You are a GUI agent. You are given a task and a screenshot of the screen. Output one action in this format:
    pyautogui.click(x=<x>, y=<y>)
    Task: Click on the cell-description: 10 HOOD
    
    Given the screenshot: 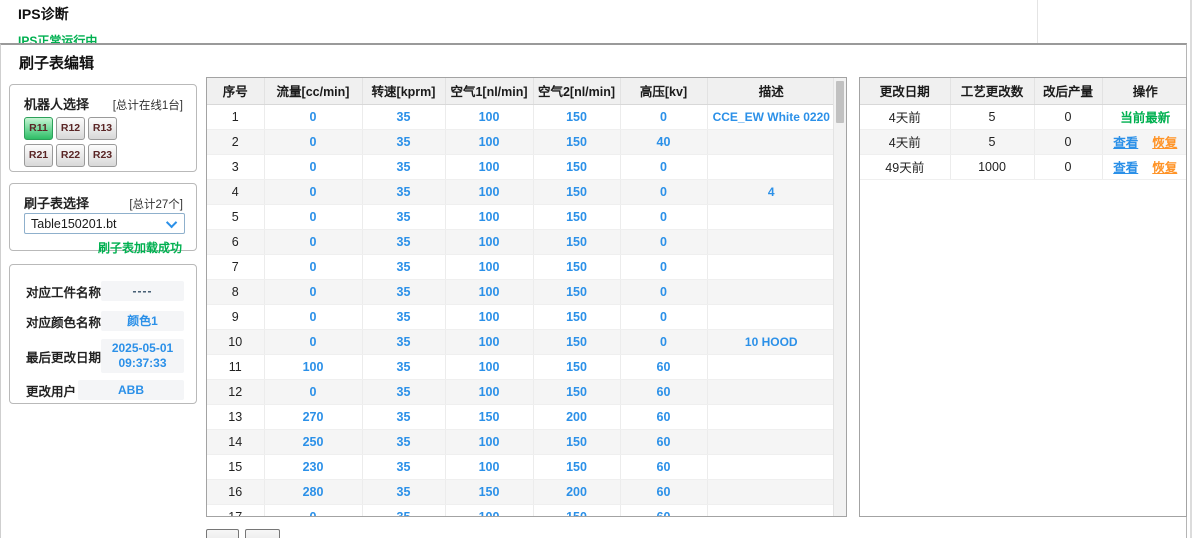 What is the action you would take?
    pyautogui.click(x=771, y=342)
    